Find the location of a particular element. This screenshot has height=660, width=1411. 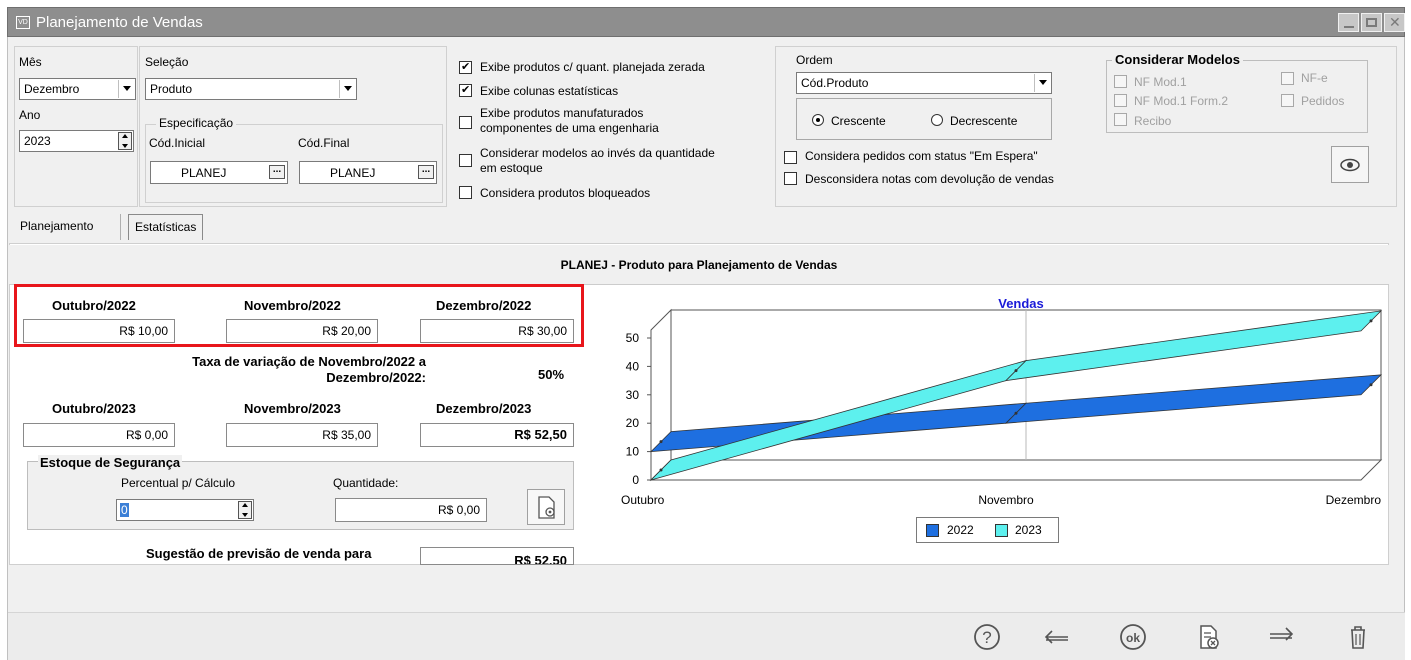

checkbox-bloqueados is located at coordinates (465, 192).